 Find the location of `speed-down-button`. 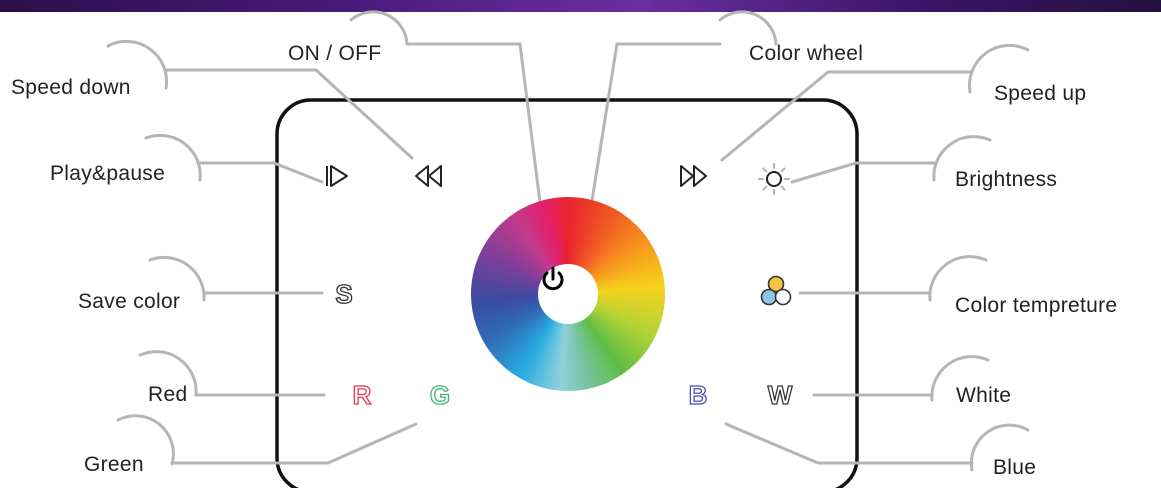

speed-down-button is located at coordinates (434, 185).